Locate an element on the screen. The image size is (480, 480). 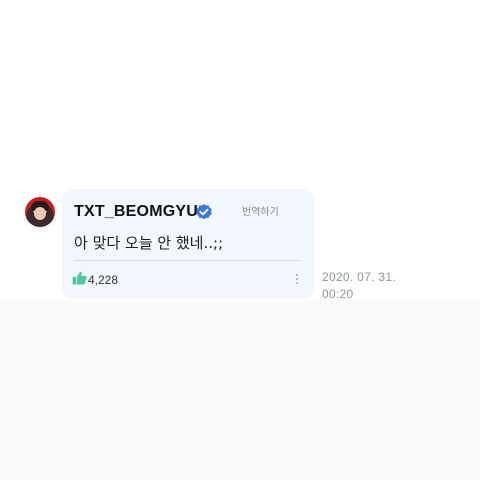
timestamp: 2020. 07. 31. 00:20 is located at coordinates (359, 286).